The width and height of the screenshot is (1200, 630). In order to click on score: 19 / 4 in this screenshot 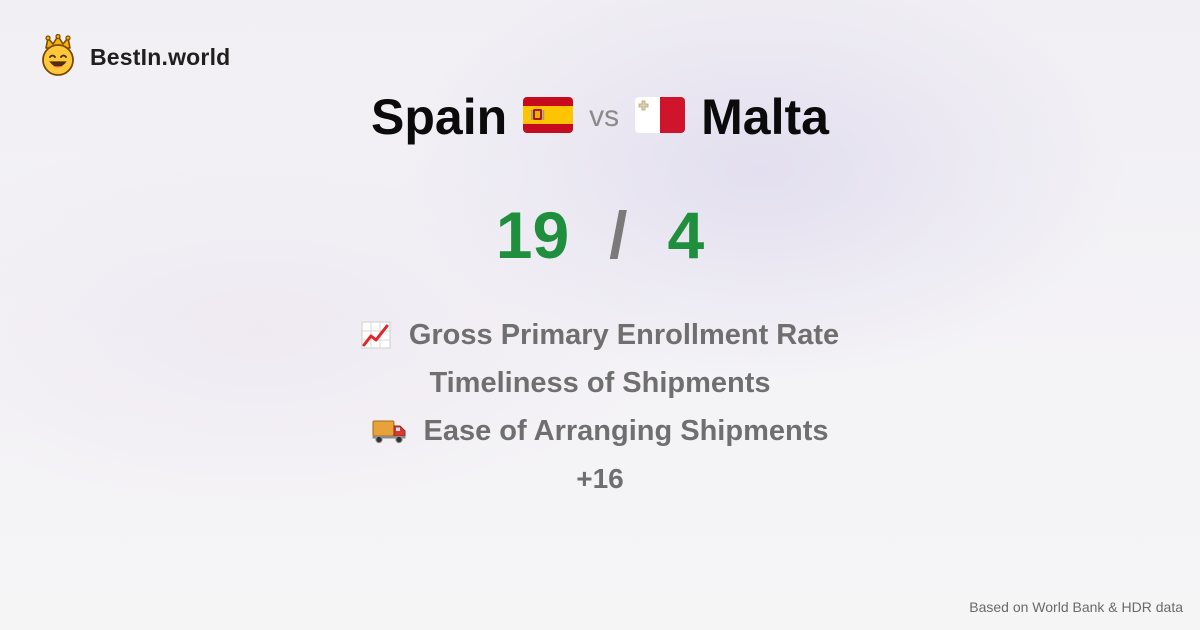, I will do `click(600, 235)`.